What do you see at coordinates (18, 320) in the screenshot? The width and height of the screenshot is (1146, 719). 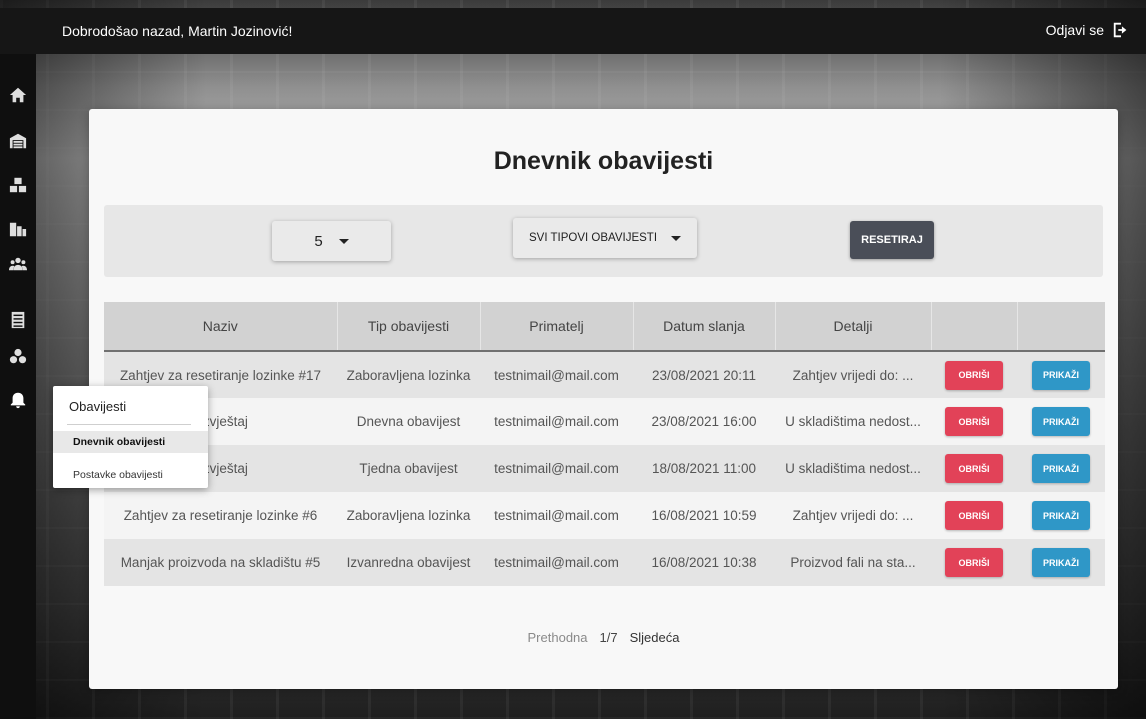 I see `list-icon` at bounding box center [18, 320].